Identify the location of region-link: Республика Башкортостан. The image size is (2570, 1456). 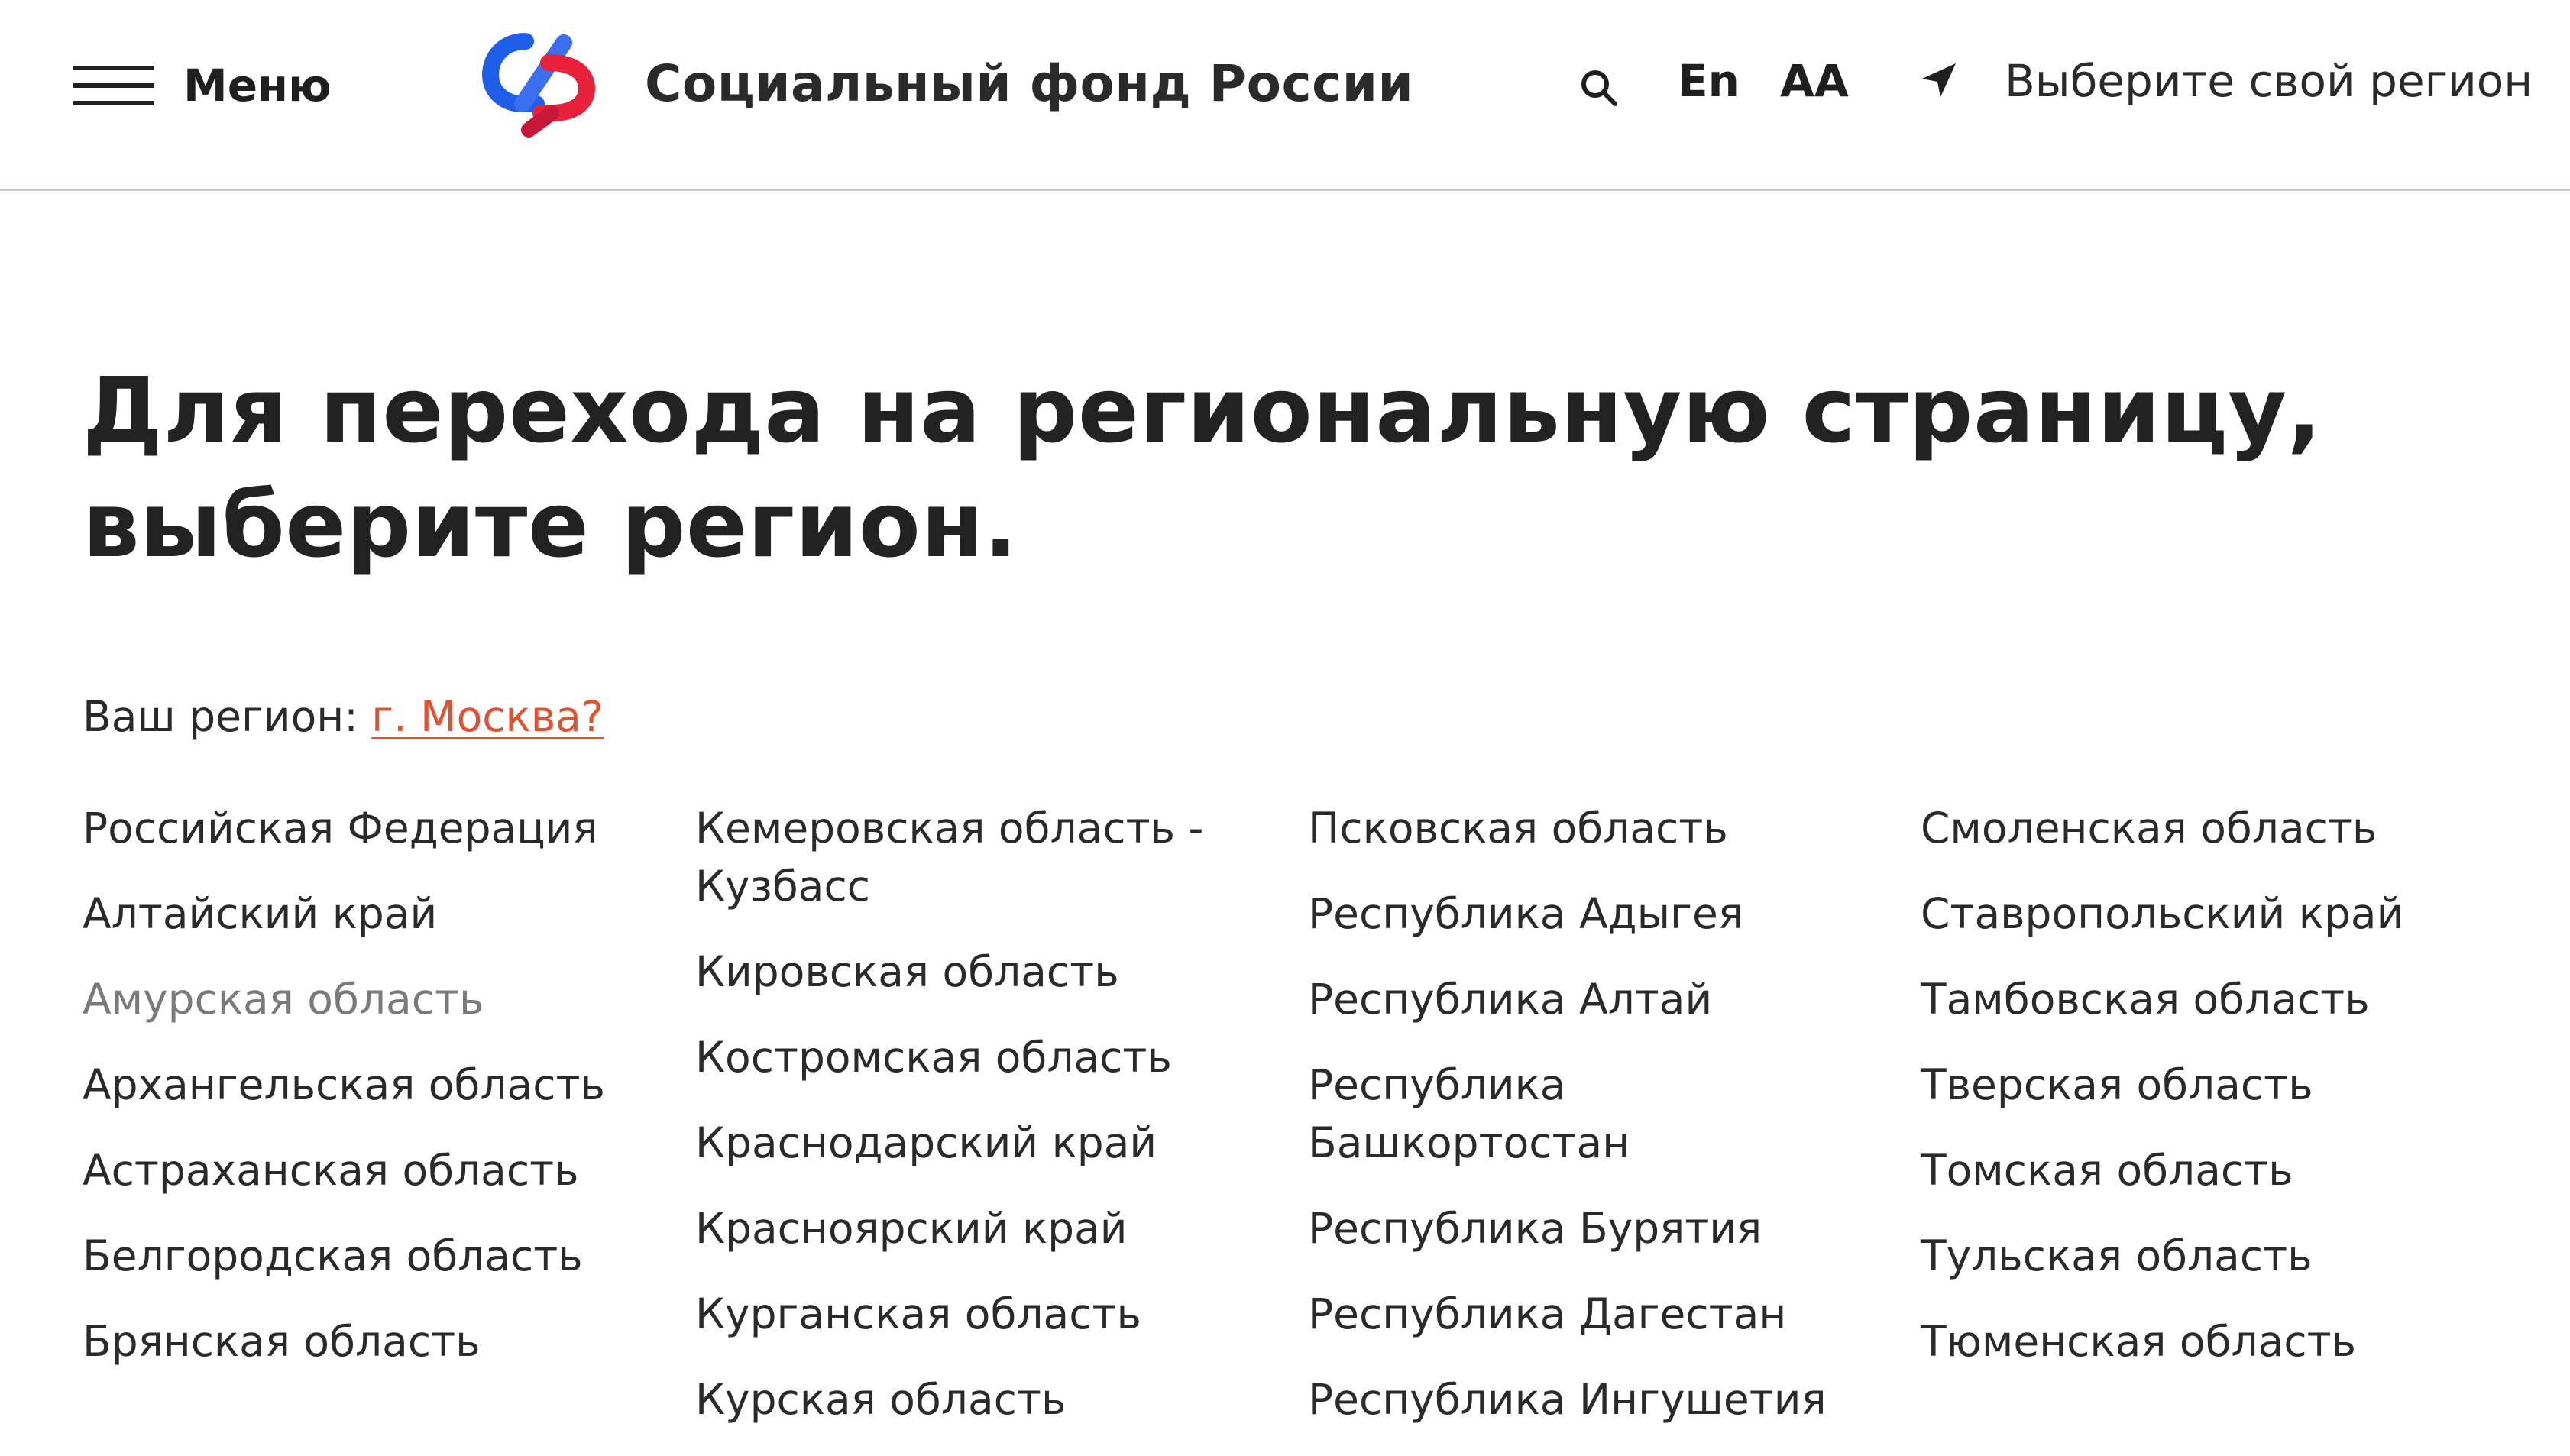
(1598, 1114).